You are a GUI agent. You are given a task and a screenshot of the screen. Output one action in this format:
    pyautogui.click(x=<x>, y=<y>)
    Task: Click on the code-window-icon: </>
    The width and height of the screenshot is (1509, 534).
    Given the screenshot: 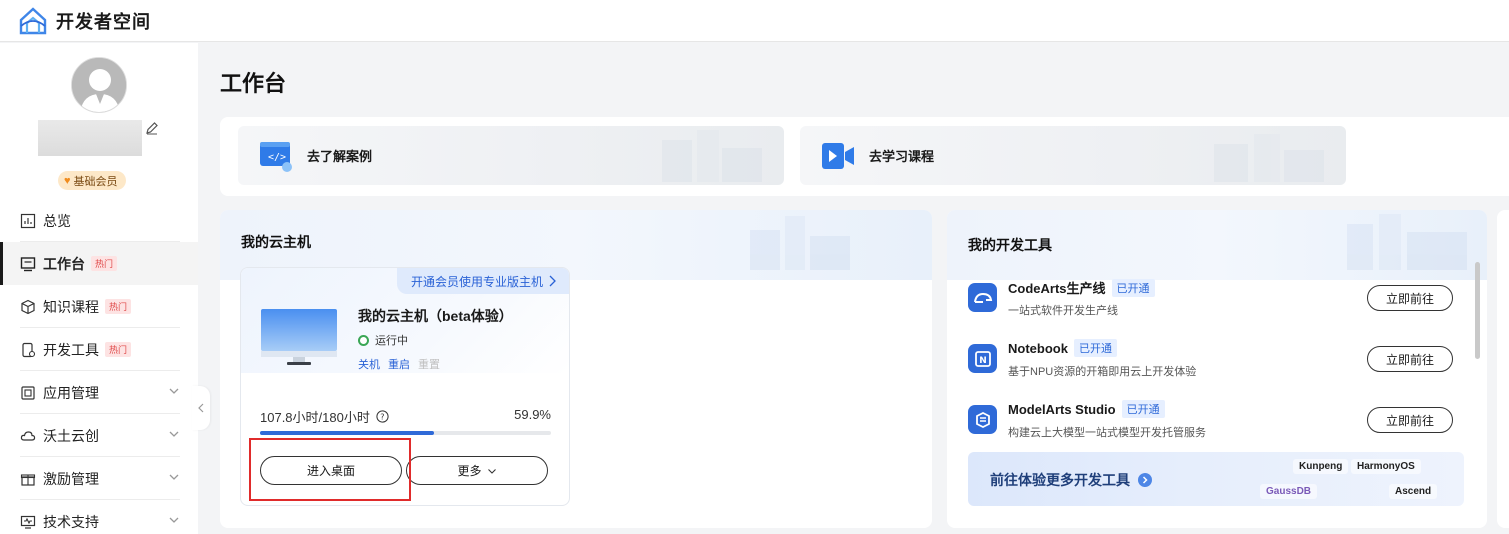 What is the action you would take?
    pyautogui.click(x=276, y=156)
    